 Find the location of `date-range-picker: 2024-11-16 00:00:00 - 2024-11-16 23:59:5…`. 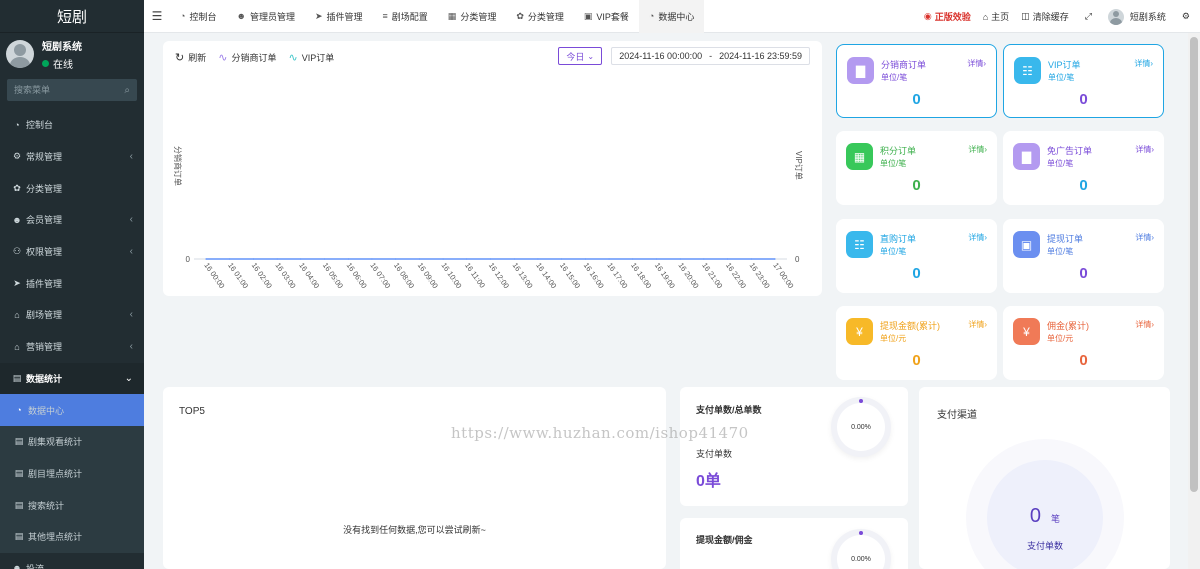

date-range-picker: 2024-11-16 00:00:00 - 2024-11-16 23:59:5… is located at coordinates (710, 56).